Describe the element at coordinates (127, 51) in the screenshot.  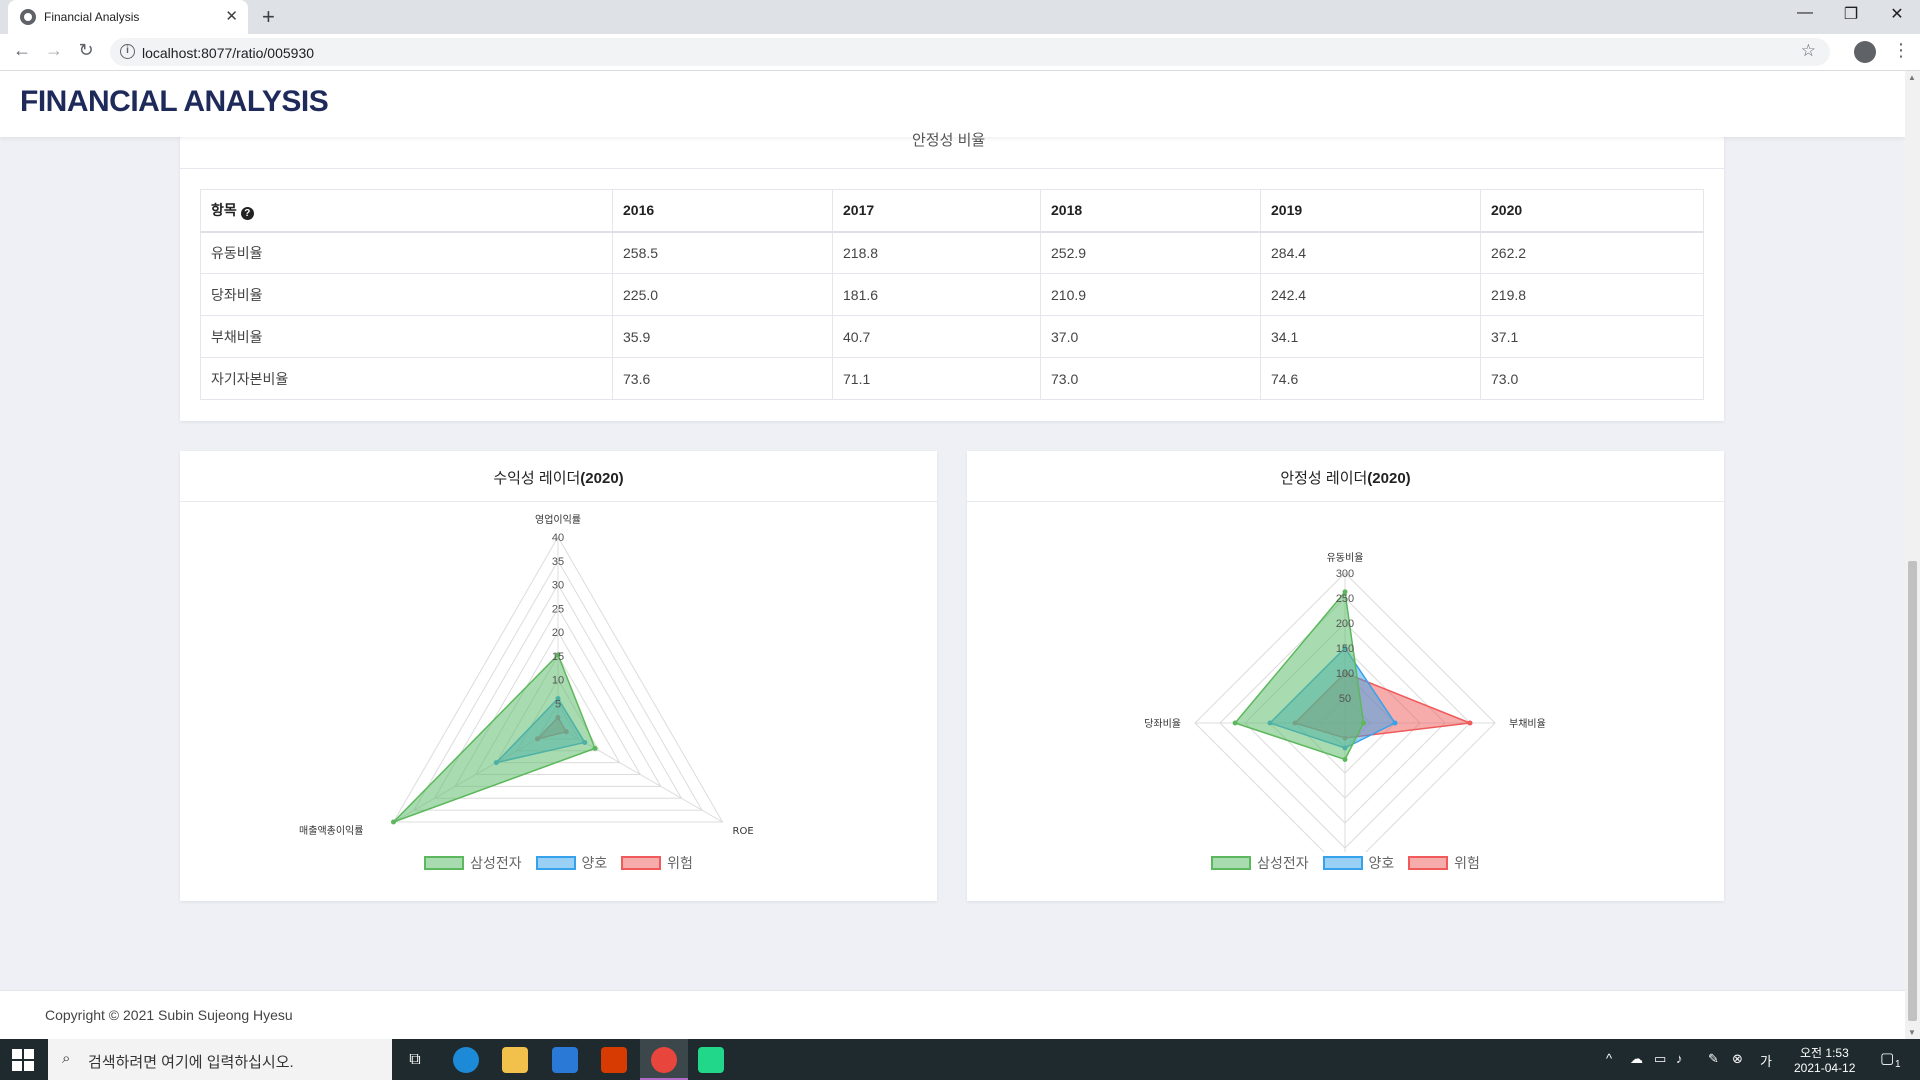
I see `site-info-icon: i` at that location.